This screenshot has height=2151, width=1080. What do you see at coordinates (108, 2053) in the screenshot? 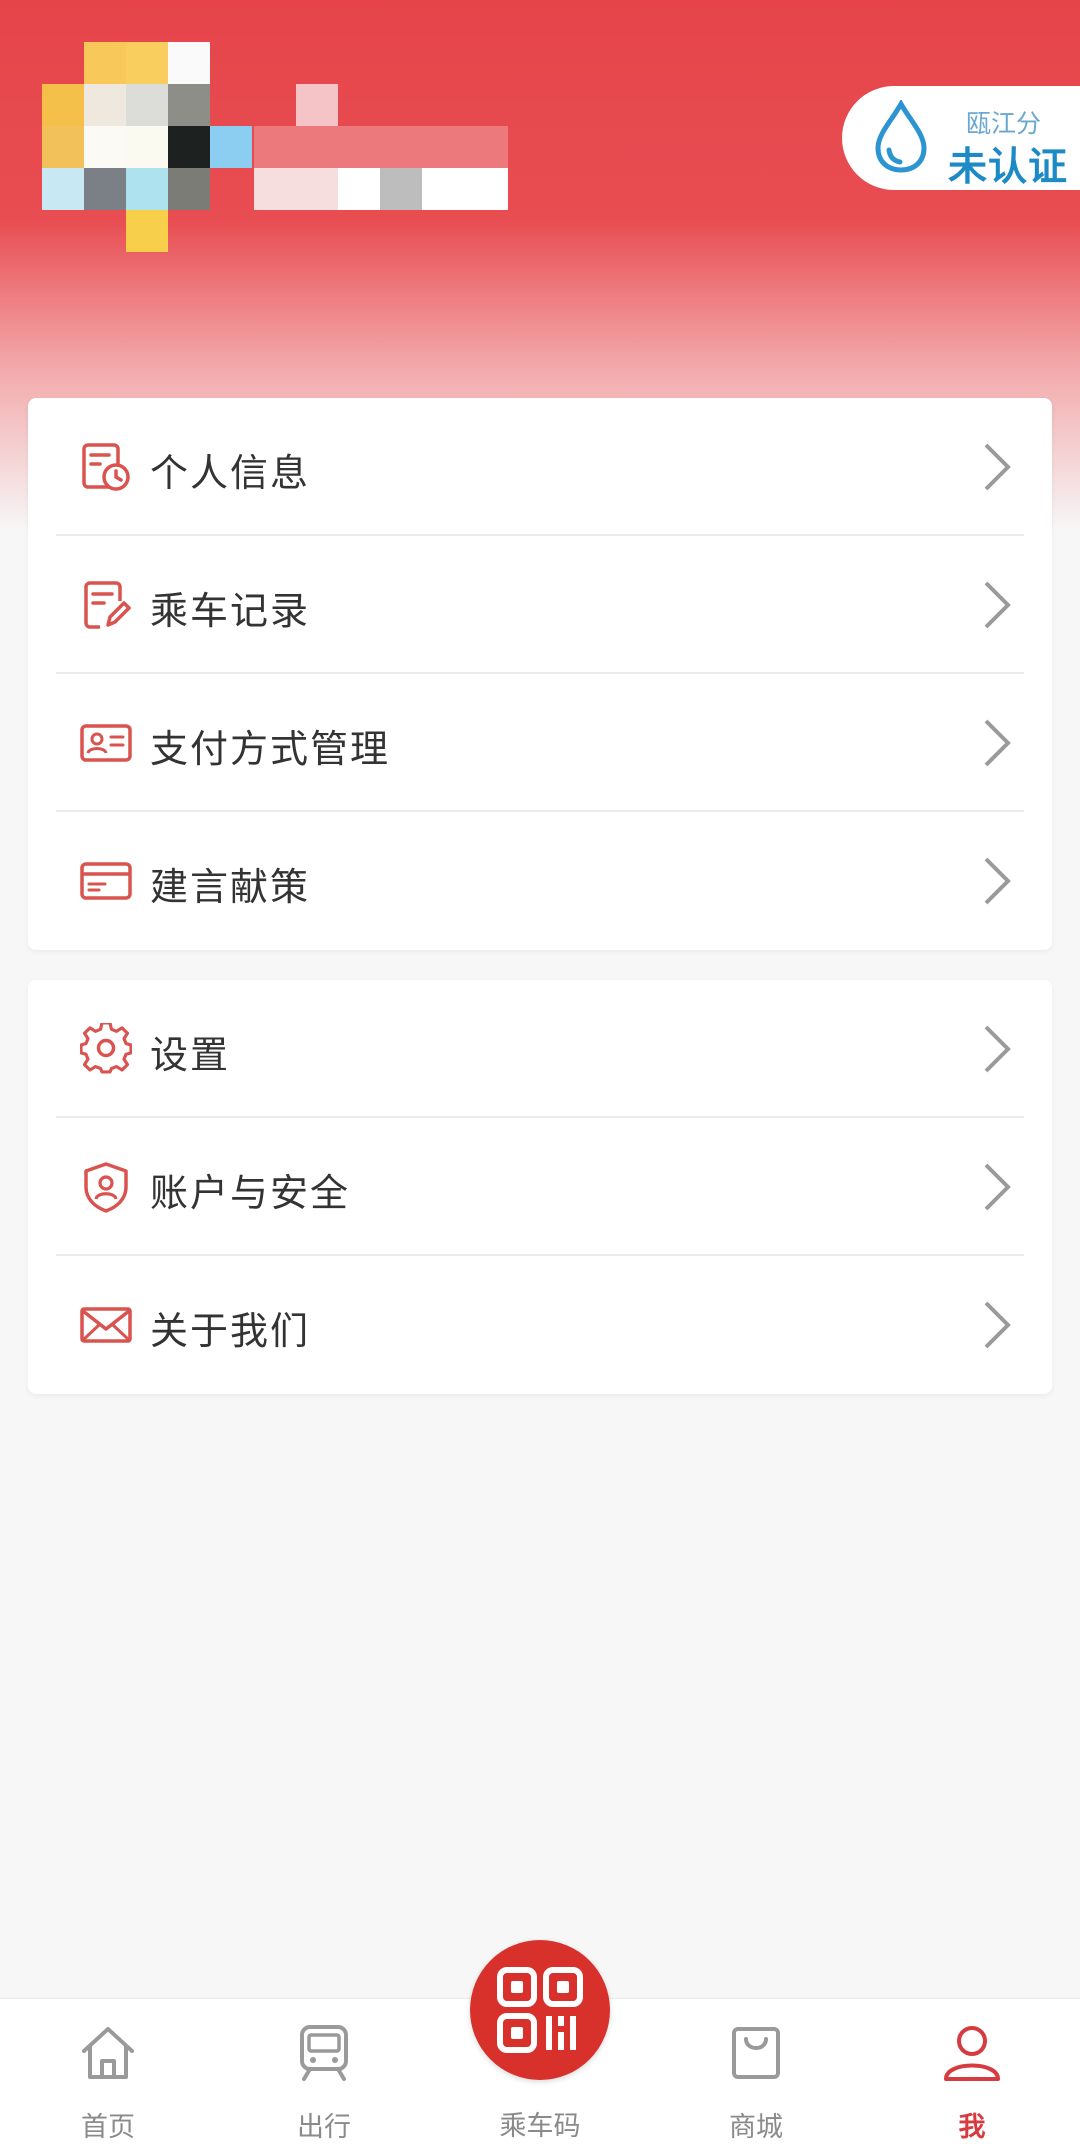
I see `home-icon` at bounding box center [108, 2053].